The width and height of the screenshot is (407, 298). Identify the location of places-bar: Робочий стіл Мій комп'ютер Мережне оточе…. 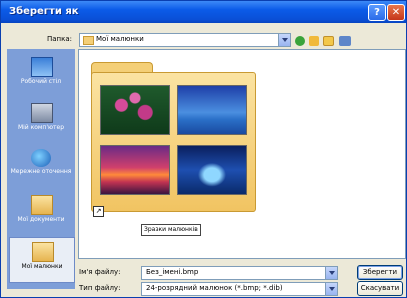
(41, 169).